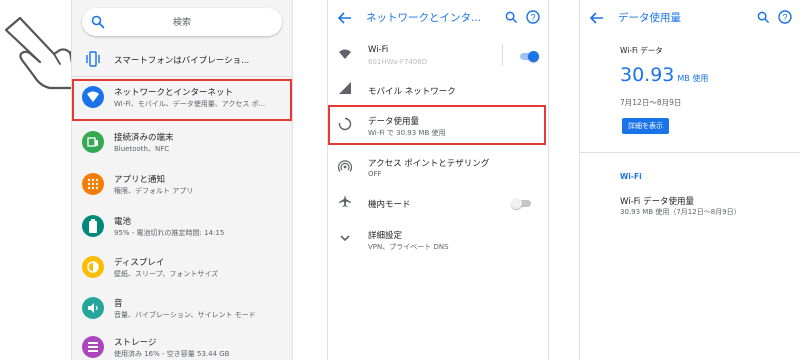 Image resolution: width=800 pixels, height=360 pixels. I want to click on view-details-button: 詳細を表示, so click(645, 126).